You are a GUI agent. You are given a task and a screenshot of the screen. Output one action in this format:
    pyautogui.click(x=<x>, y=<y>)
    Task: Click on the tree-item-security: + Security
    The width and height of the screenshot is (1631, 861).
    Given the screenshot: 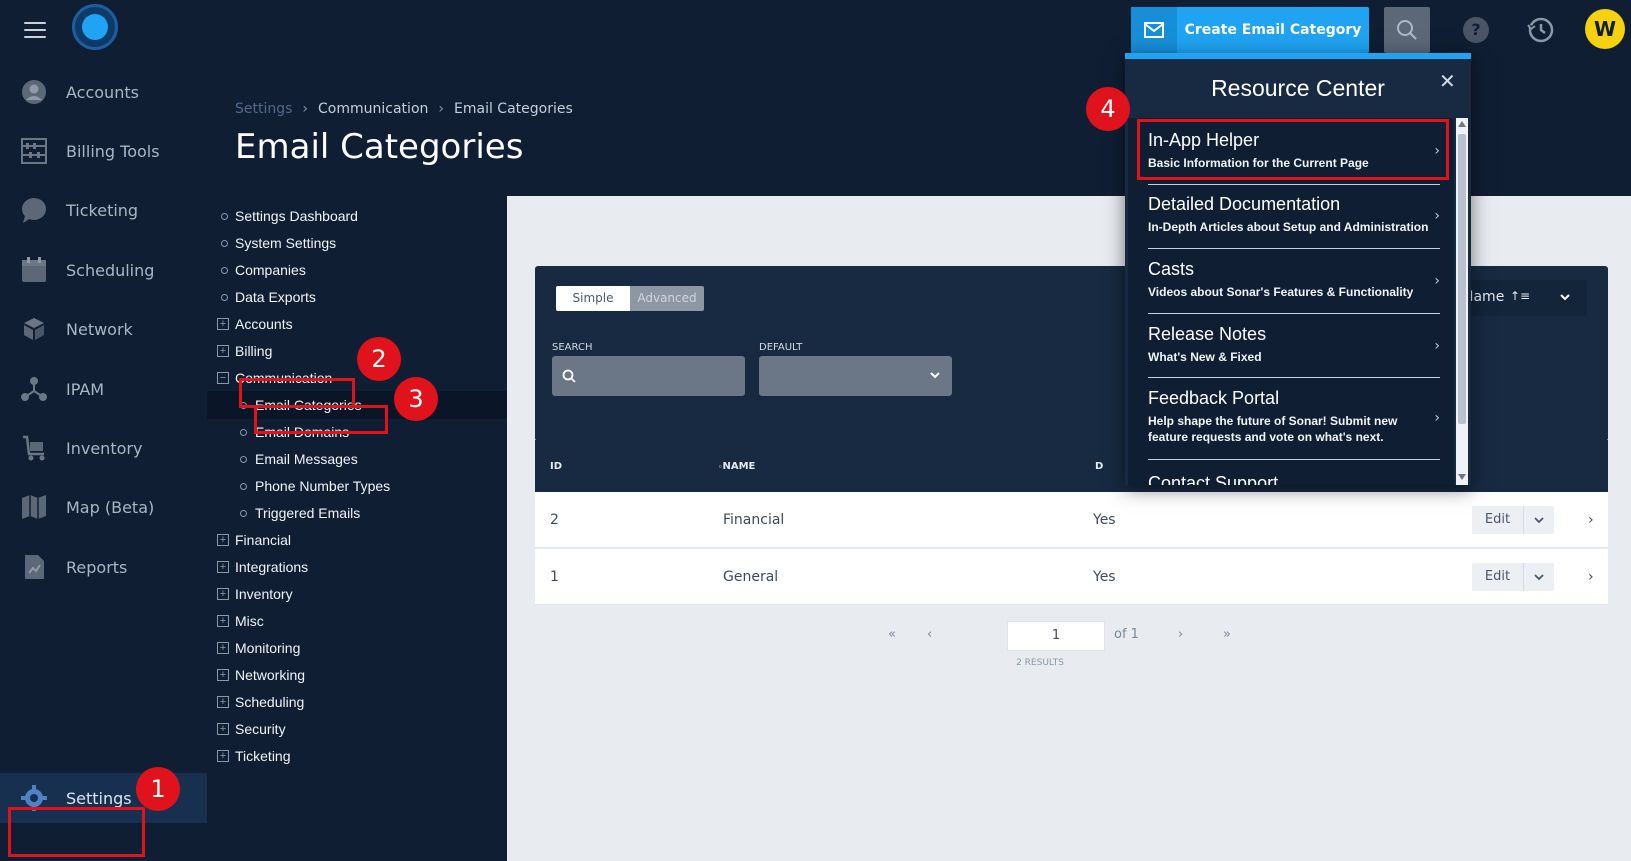 What is the action you would take?
    pyautogui.click(x=357, y=729)
    